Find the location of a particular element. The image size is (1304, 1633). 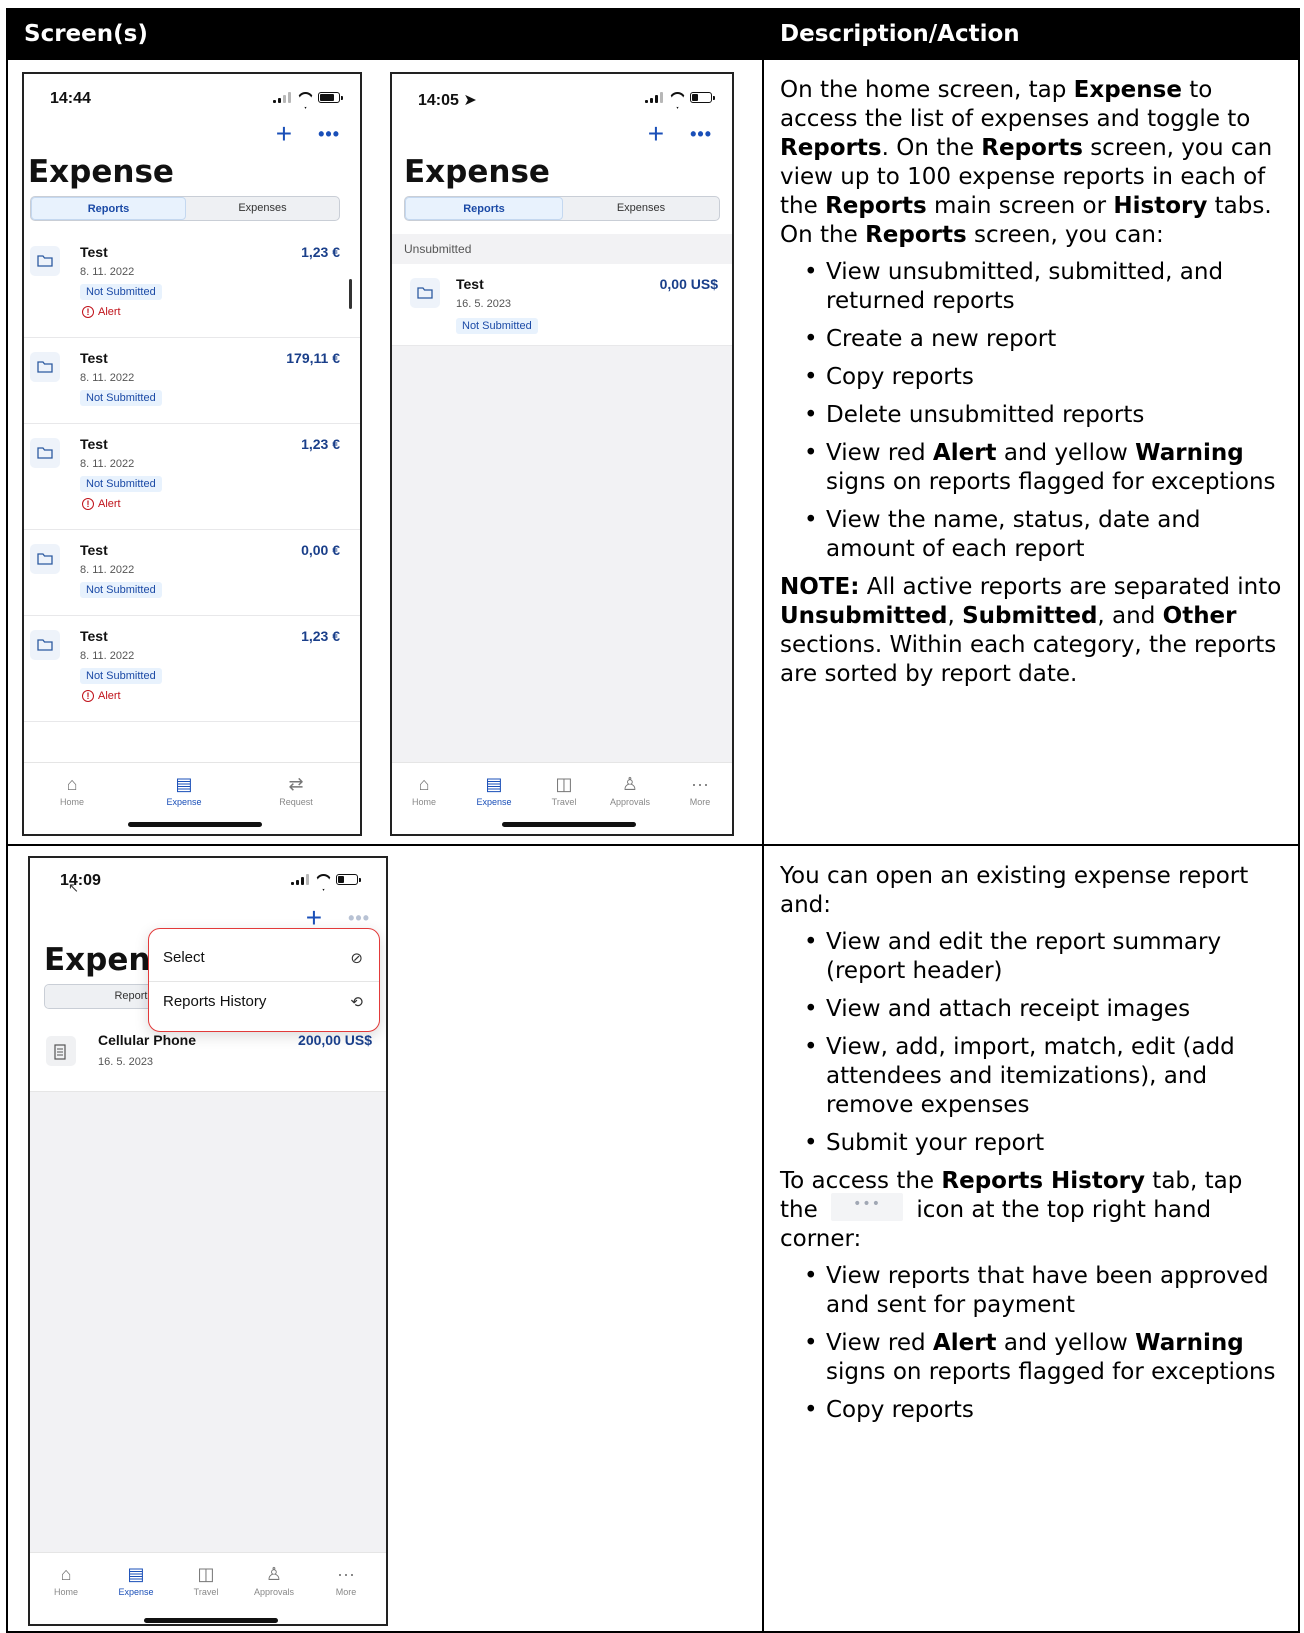

menu-item-select: Select ⊘ is located at coordinates (263, 958).